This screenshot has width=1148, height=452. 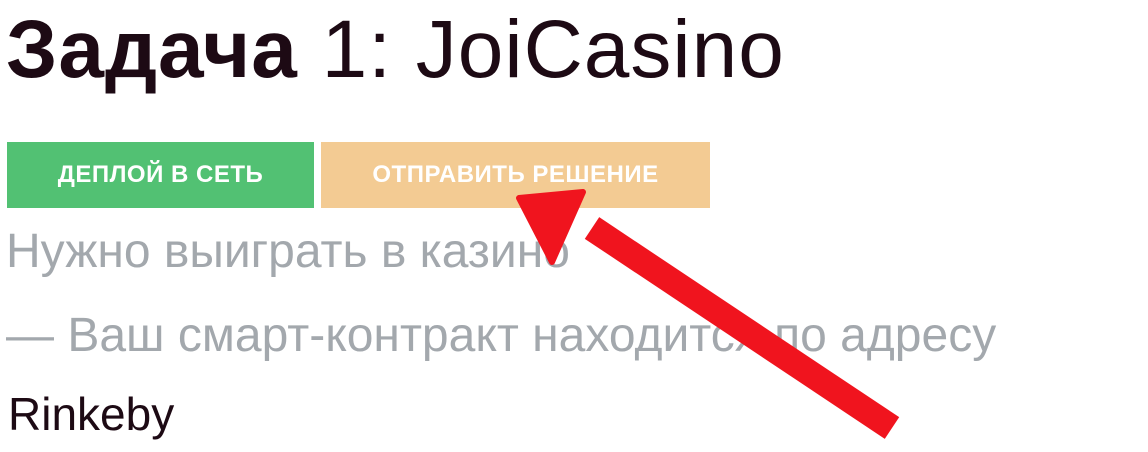 What do you see at coordinates (515, 175) in the screenshot?
I see `submit-solution-button: ОТПРАВИТЬ РЕШЕНИЕ` at bounding box center [515, 175].